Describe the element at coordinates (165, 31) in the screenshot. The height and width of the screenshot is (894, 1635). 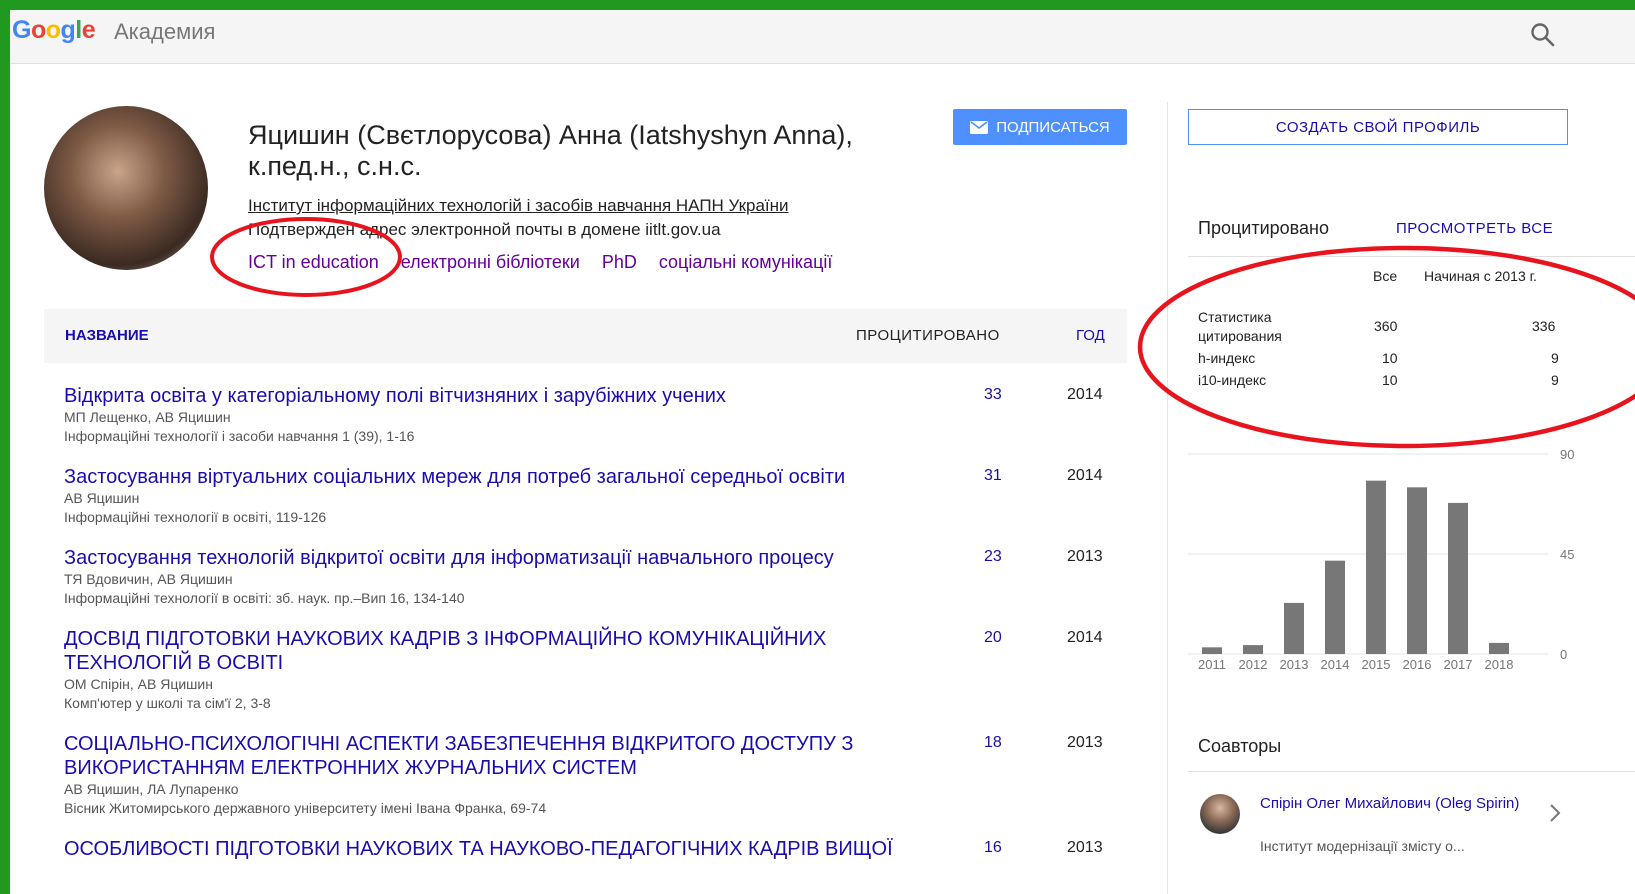
I see `product-name: Академия` at that location.